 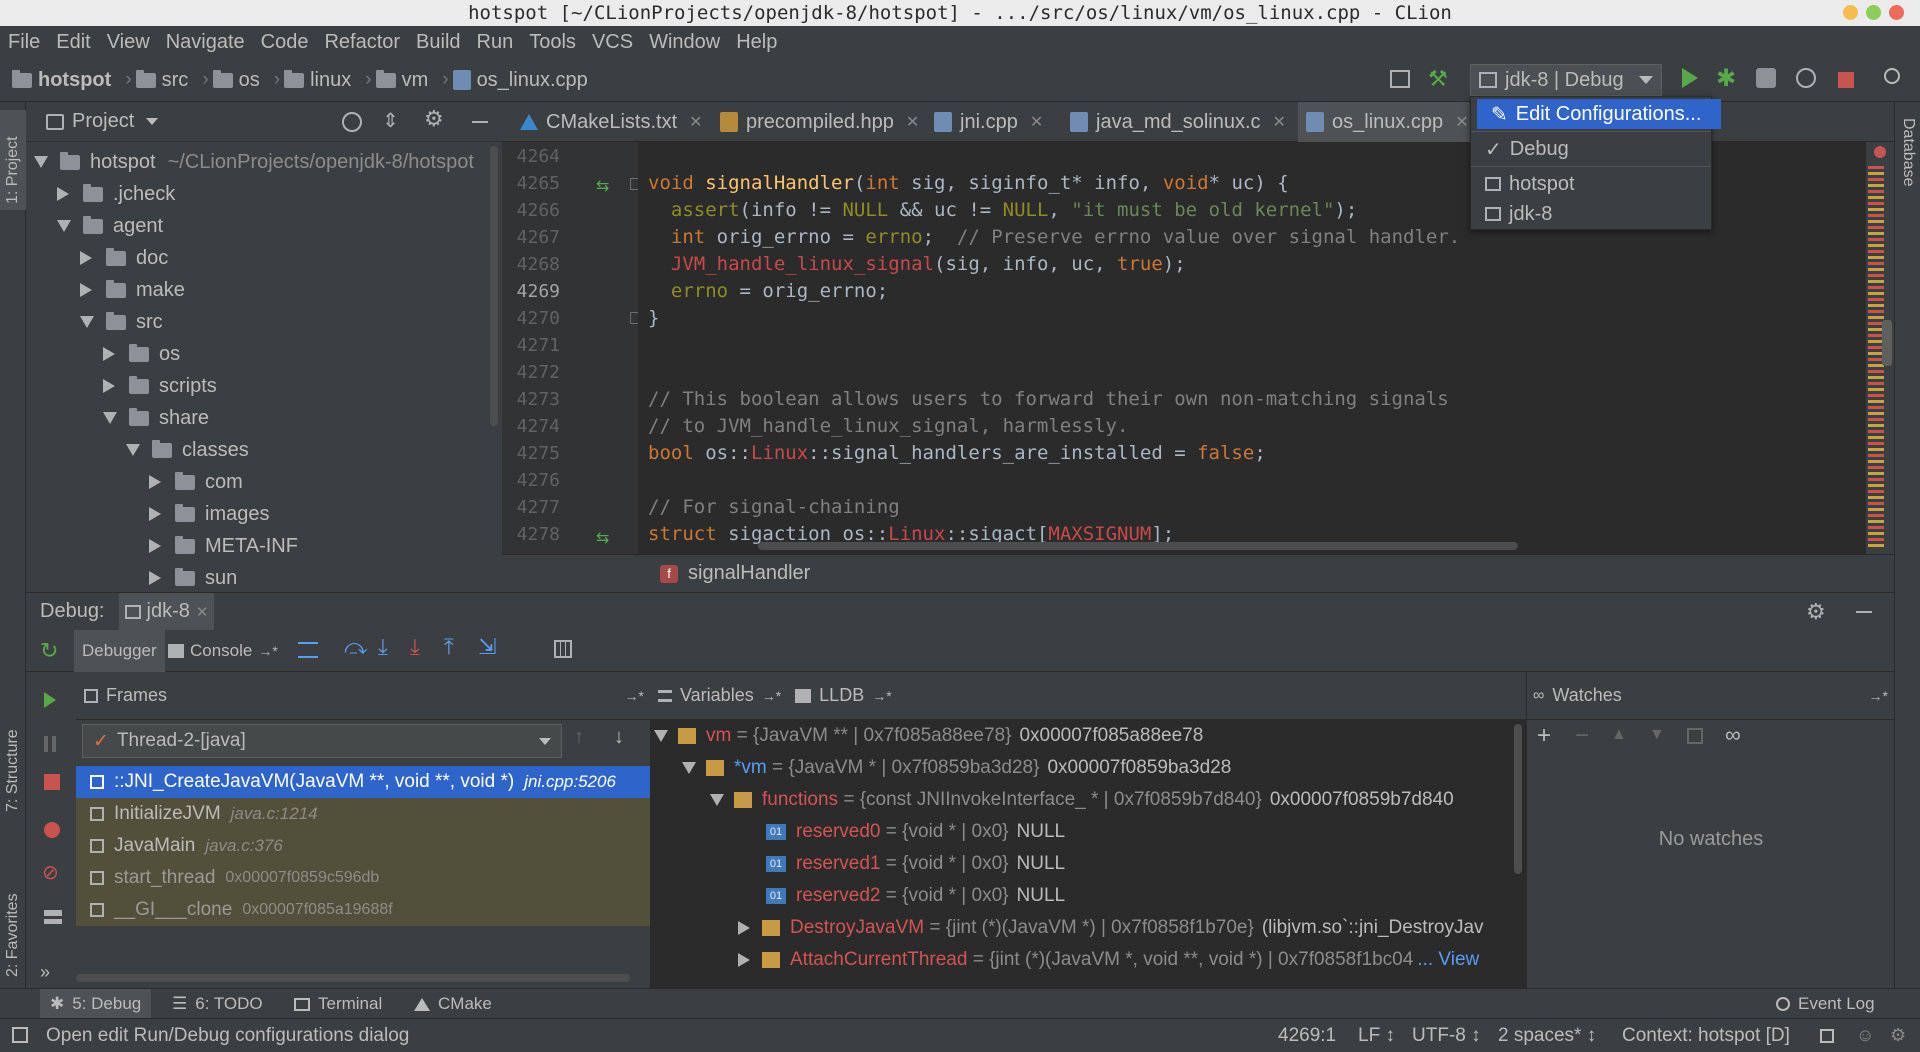 I want to click on indent-setting: 2 spaces* ↕, so click(x=1547, y=1036).